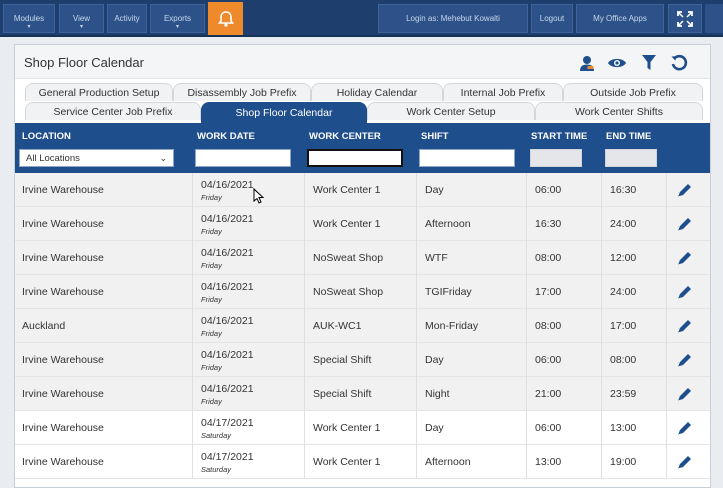  Describe the element at coordinates (633, 462) in the screenshot. I see `end-time-cell: 19:00` at that location.